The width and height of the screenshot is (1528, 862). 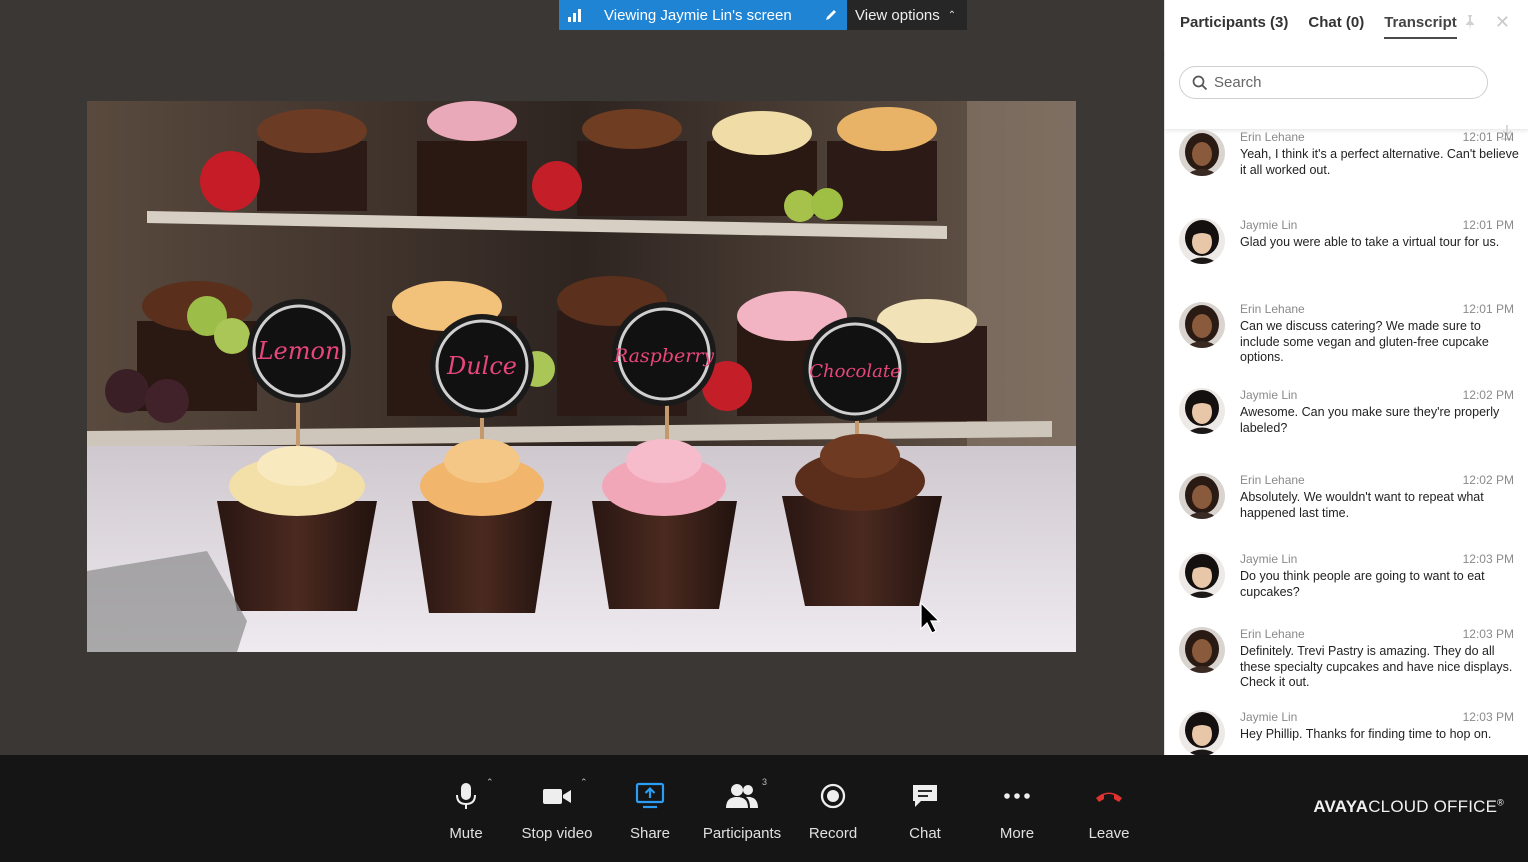 I want to click on signal-strength-icon, so click(x=574, y=15).